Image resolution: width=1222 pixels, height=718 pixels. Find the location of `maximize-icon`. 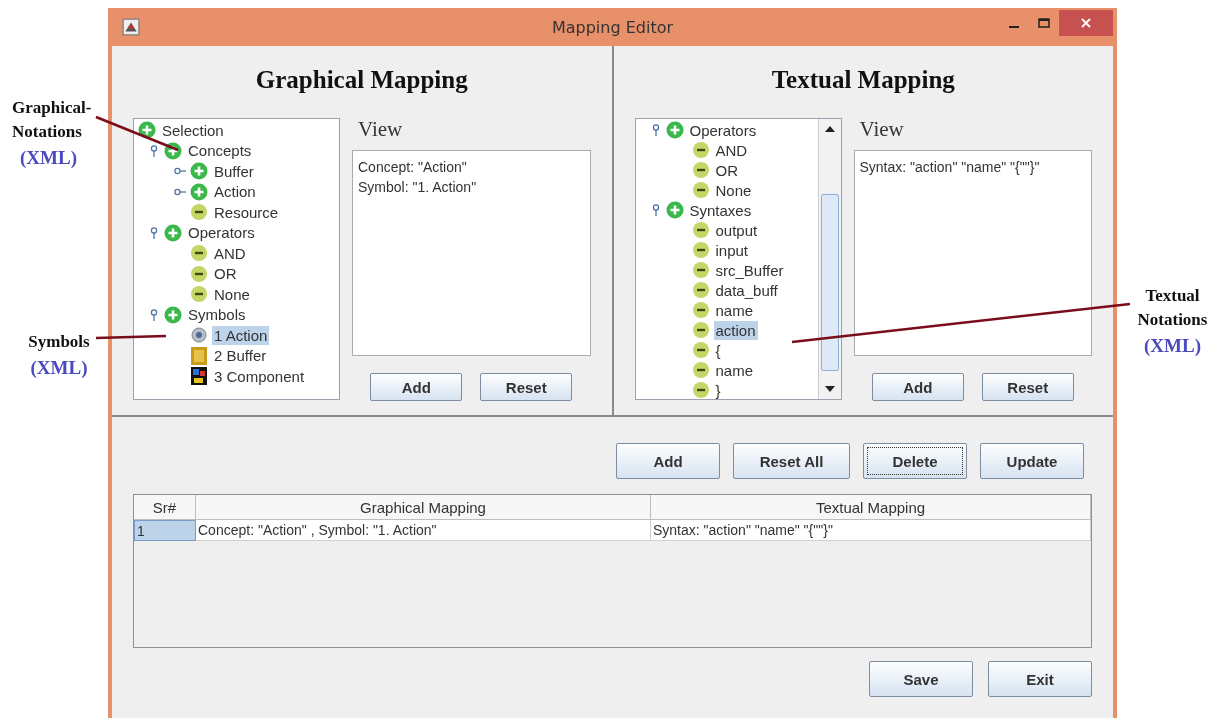

maximize-icon is located at coordinates (1044, 23).